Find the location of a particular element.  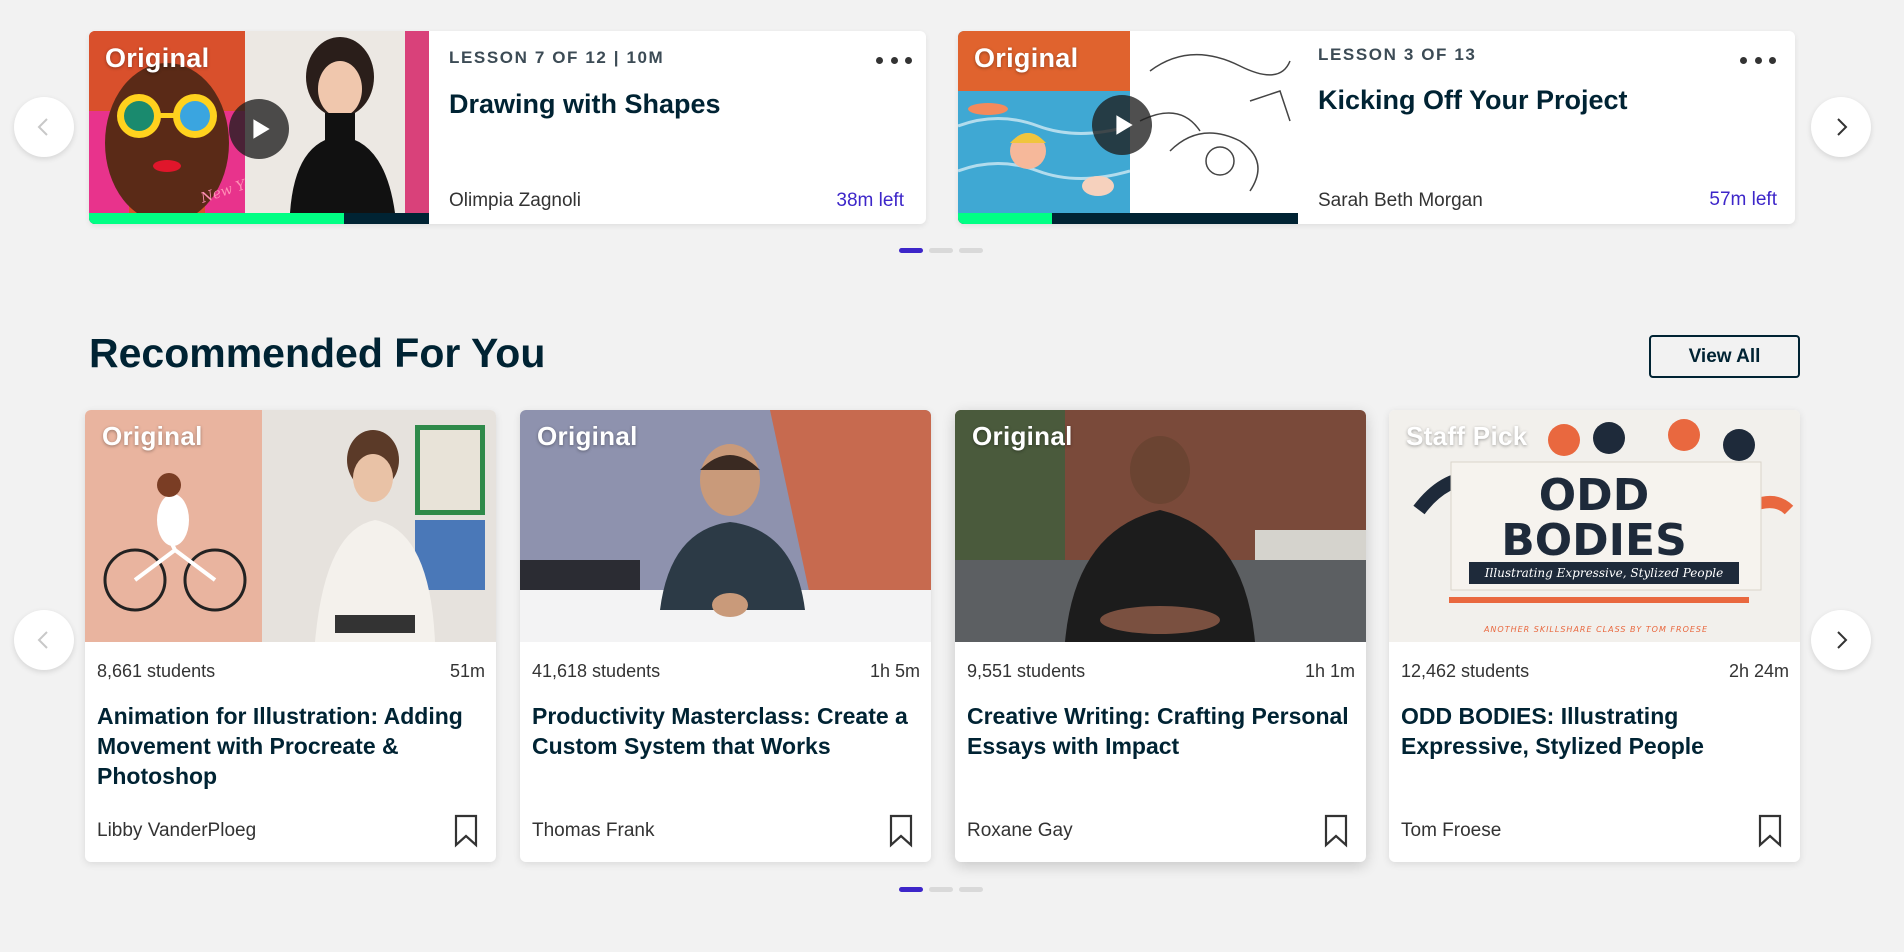

instructor-name: Tom Froese is located at coordinates (1451, 831).